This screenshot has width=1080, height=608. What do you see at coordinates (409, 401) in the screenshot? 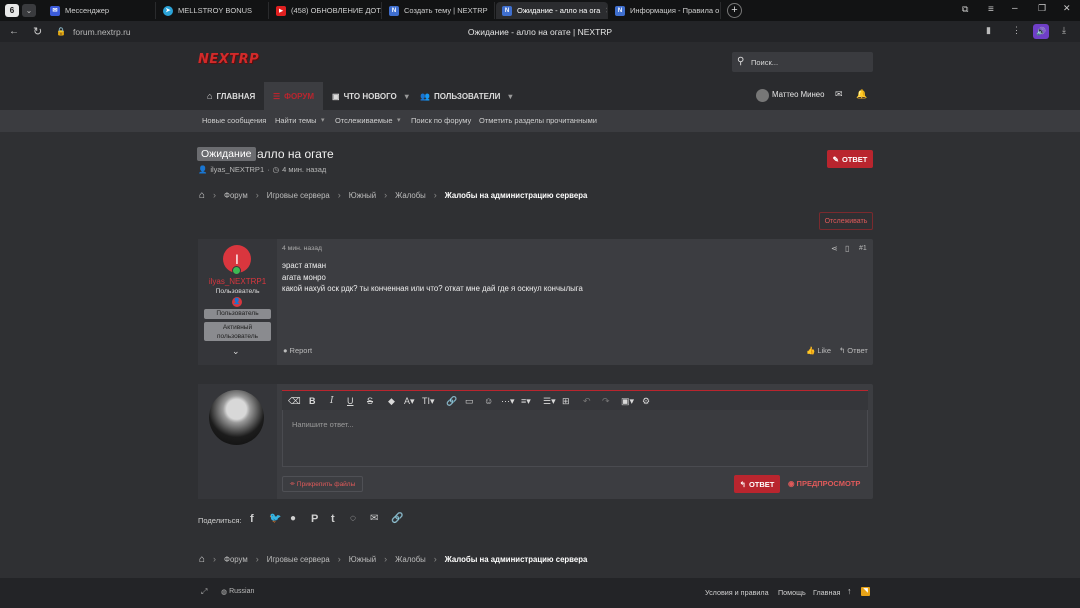
I see `font-icon: A▾` at bounding box center [409, 401].